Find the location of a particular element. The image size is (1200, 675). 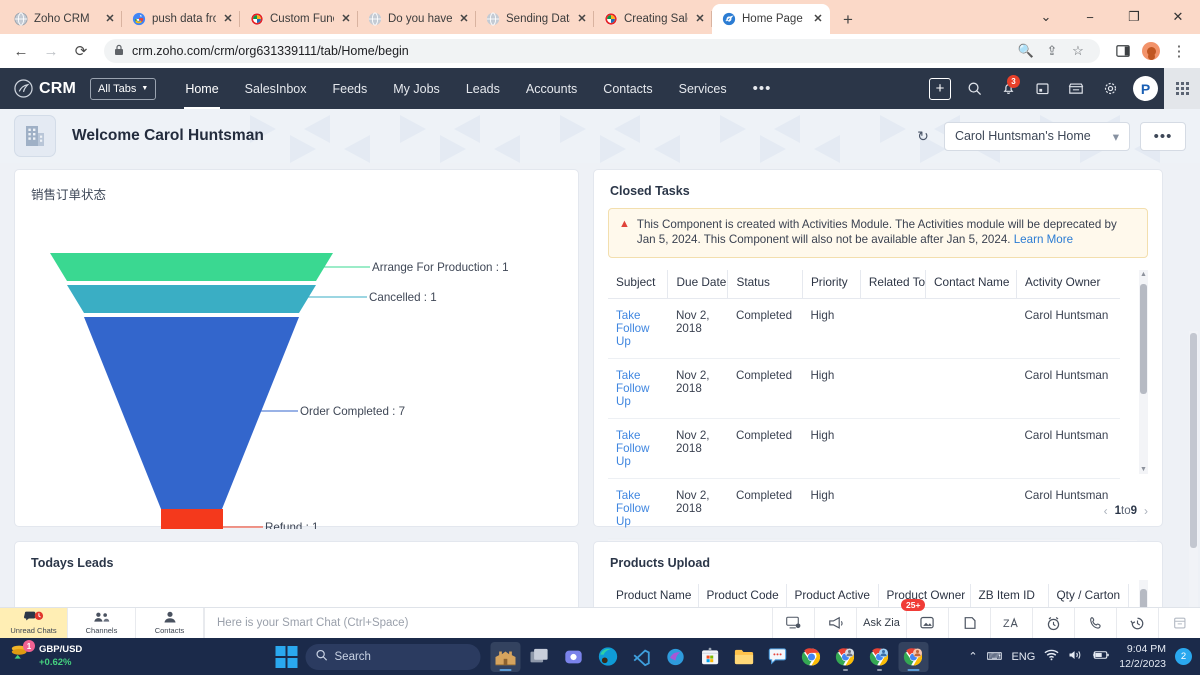

nav-item-leads: Leads is located at coordinates (483, 88).